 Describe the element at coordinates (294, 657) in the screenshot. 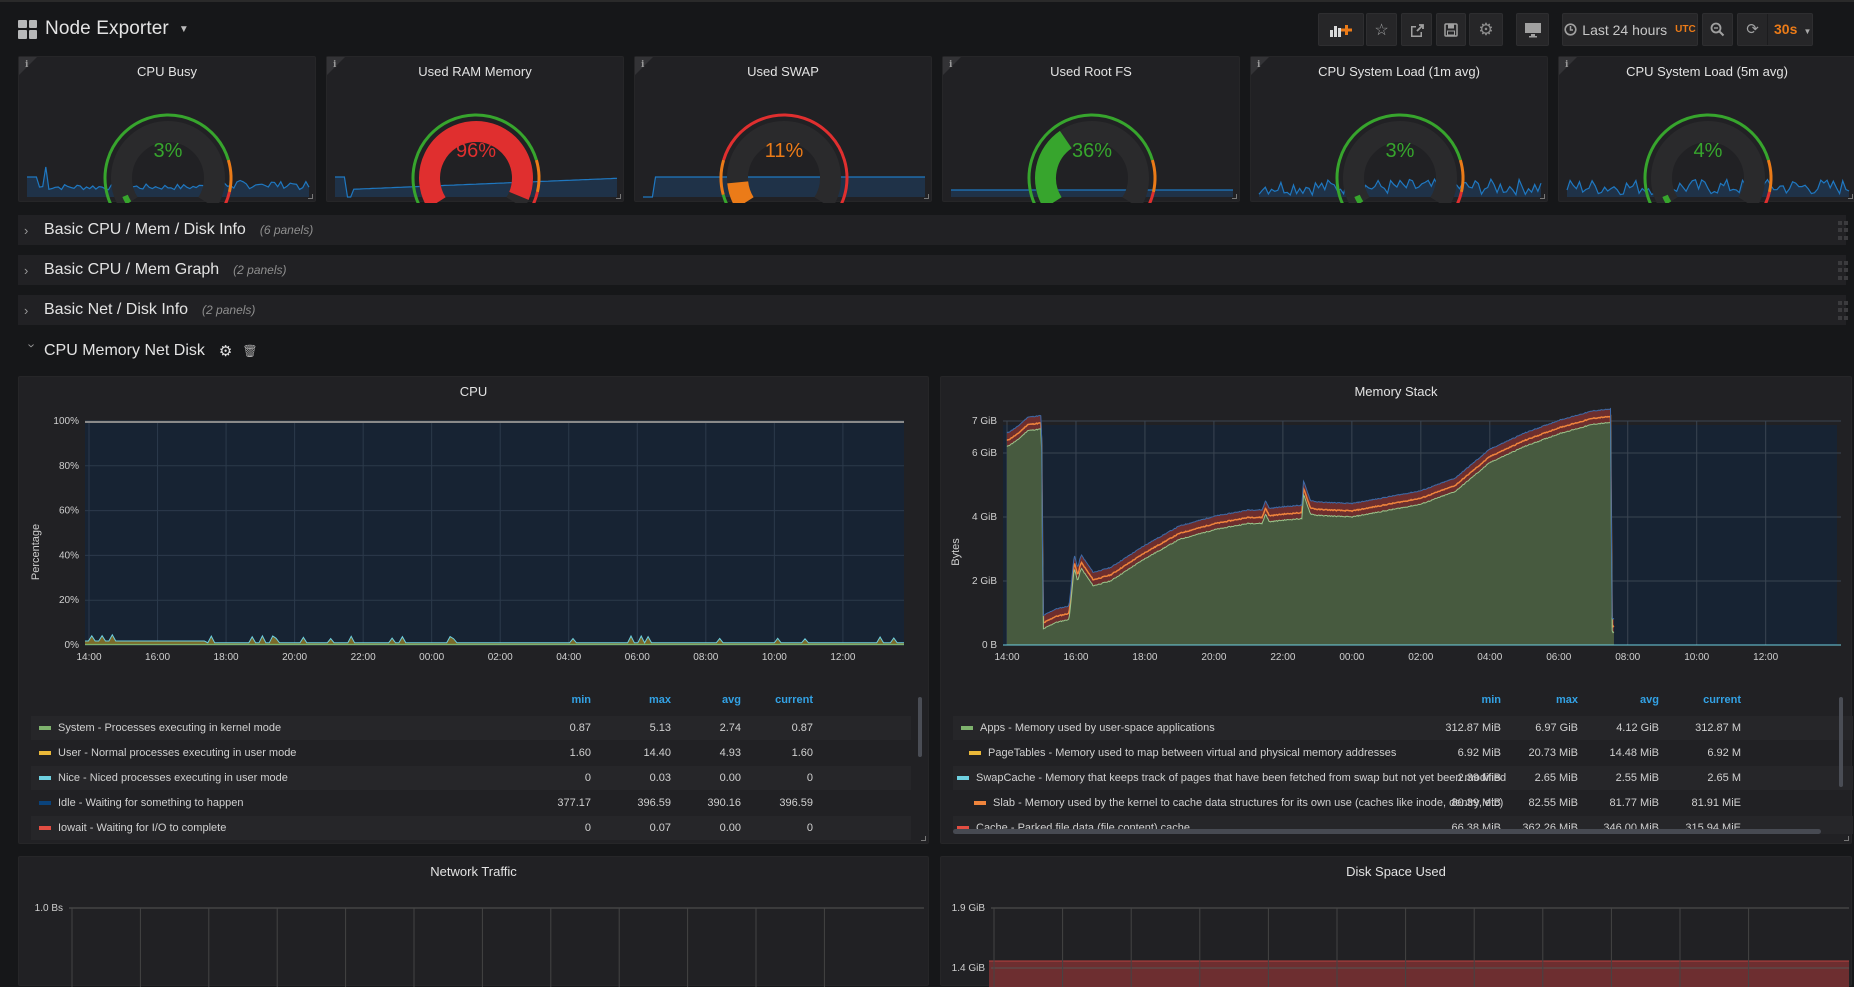

I see `x-tick-label: 20:00` at that location.